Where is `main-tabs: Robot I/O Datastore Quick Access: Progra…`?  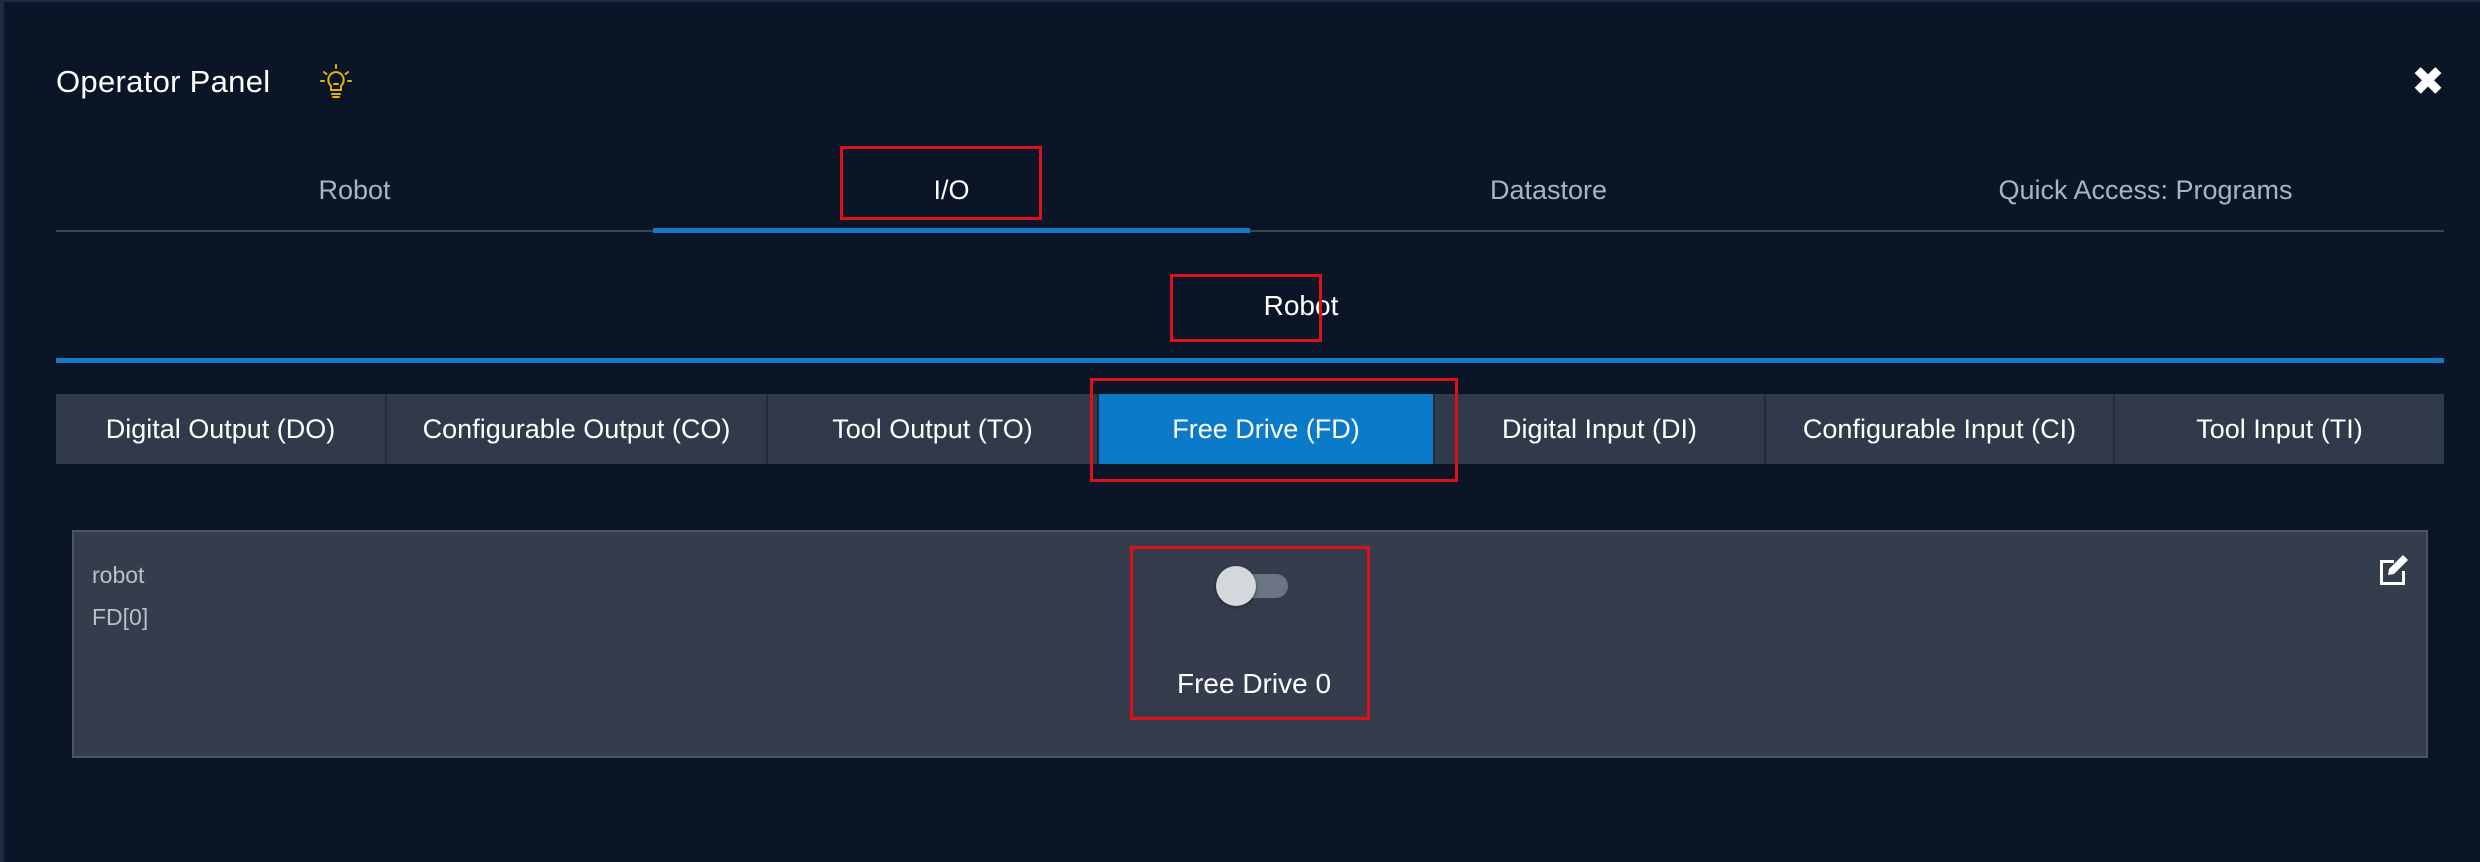 main-tabs: Robot I/O Datastore Quick Access: Progra… is located at coordinates (1250, 191).